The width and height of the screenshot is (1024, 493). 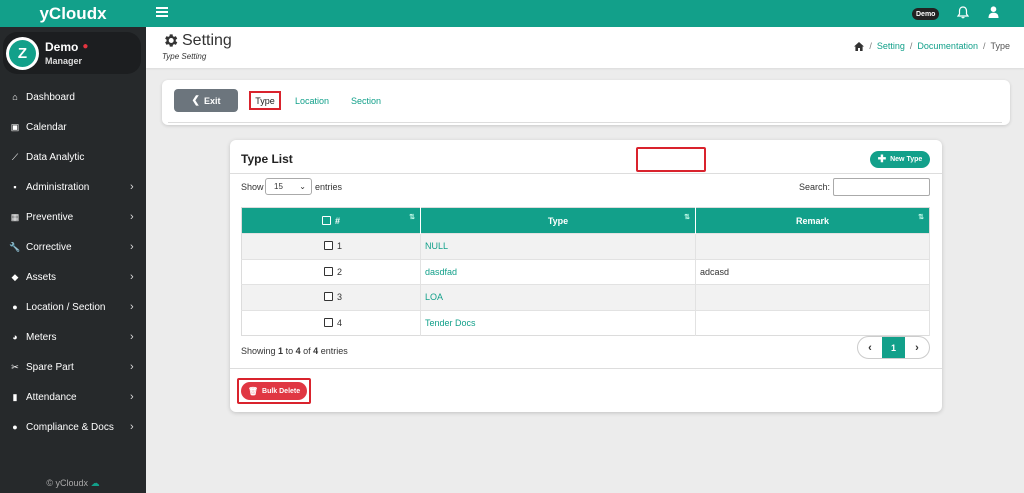 What do you see at coordinates (281, 351) in the screenshot?
I see `showing-from: 1` at bounding box center [281, 351].